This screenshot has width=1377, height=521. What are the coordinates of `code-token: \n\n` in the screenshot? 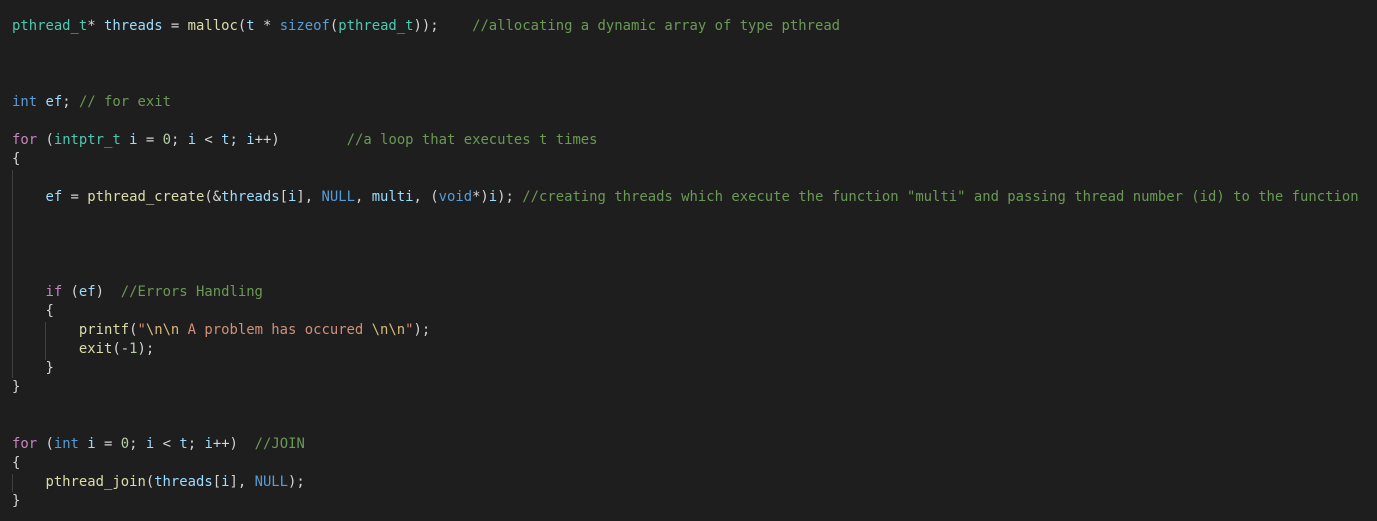 It's located at (388, 330).